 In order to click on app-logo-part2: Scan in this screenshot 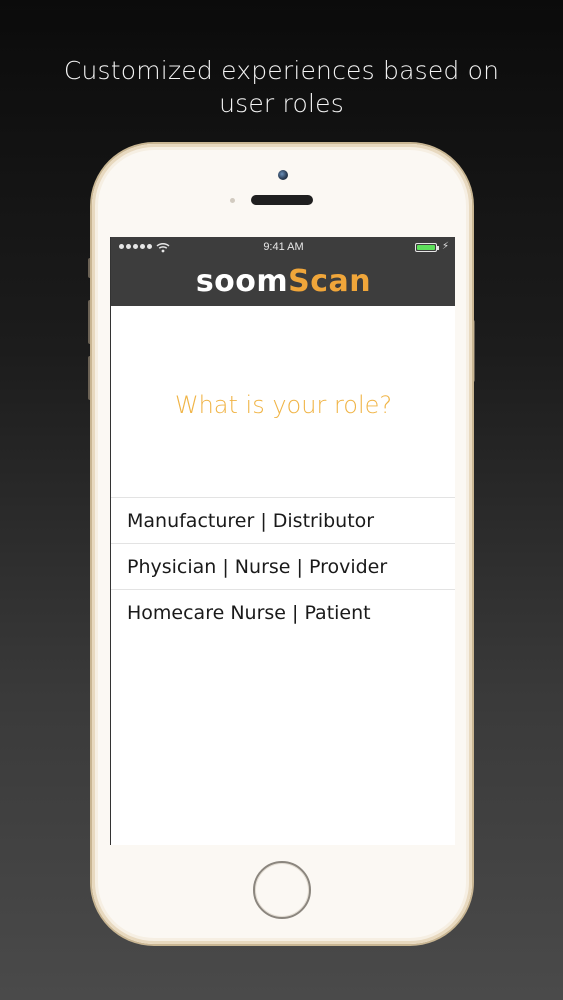, I will do `click(330, 281)`.